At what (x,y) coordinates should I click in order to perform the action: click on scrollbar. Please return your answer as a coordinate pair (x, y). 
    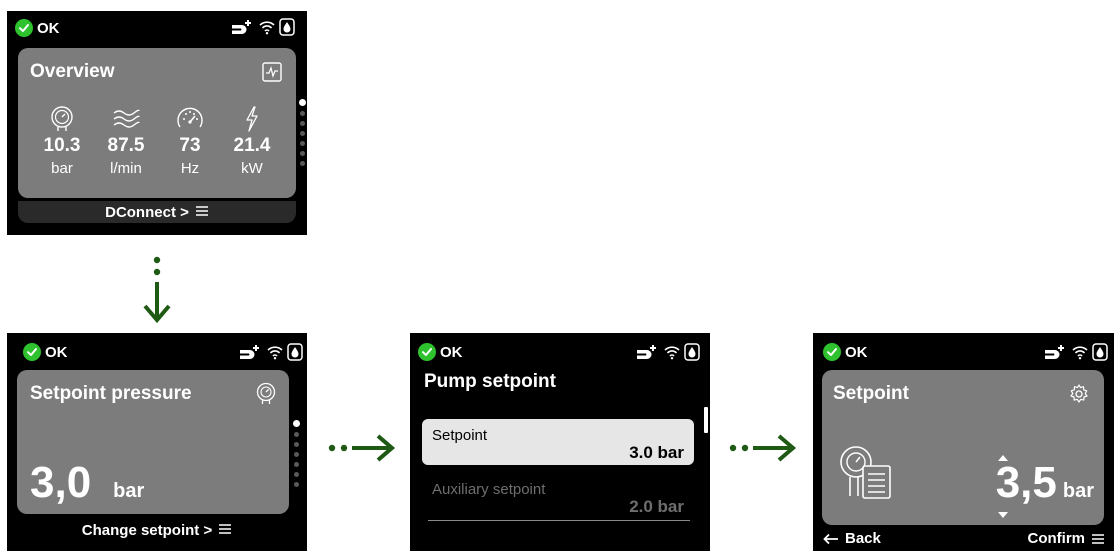
    Looking at the image, I should click on (706, 420).